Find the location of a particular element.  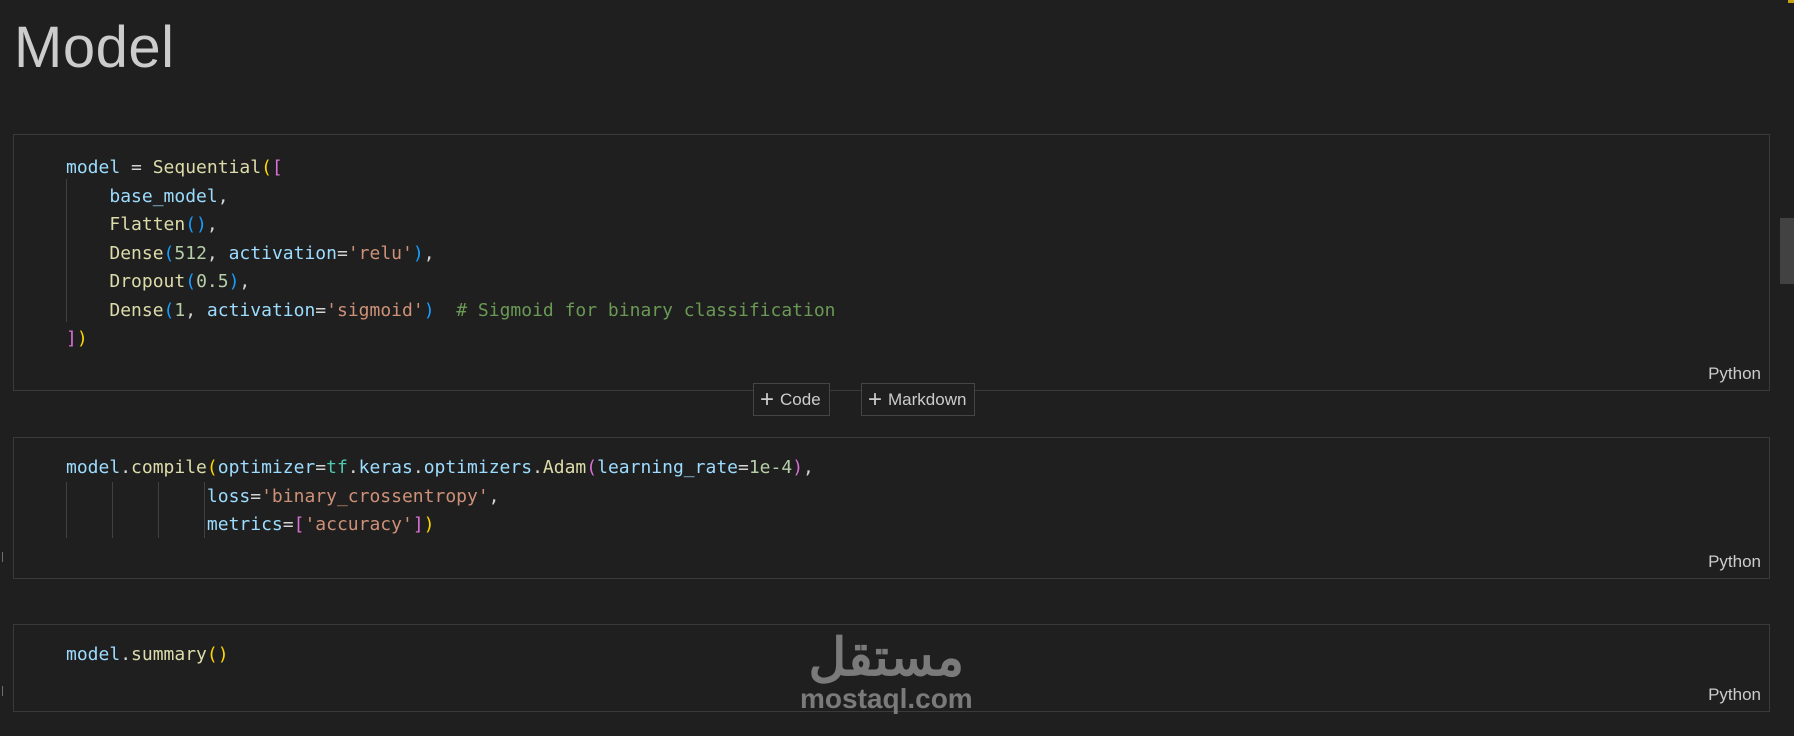

code-token: Flatten is located at coordinates (147, 224).